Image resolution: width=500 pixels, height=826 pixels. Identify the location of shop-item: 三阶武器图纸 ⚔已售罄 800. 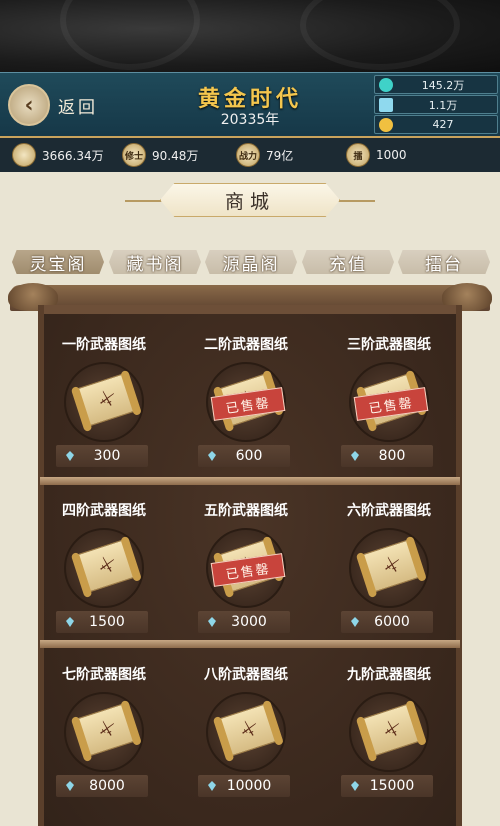
(389, 393).